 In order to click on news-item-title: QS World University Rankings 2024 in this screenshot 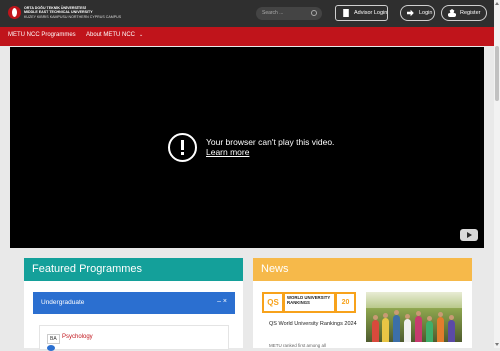, I will do `click(314, 324)`.